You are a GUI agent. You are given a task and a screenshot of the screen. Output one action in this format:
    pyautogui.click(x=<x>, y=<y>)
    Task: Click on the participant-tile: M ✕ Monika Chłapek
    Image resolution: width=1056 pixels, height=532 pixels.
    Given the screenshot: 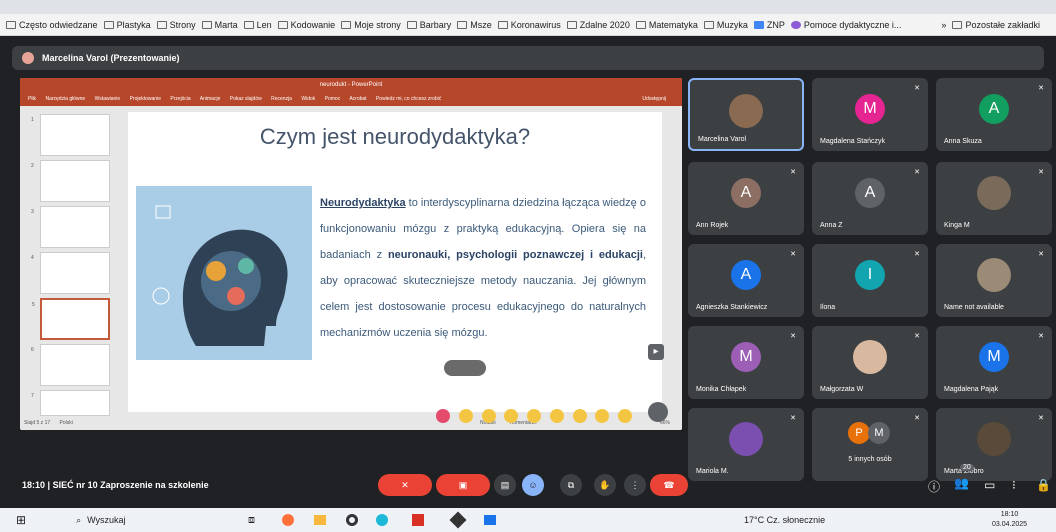 What is the action you would take?
    pyautogui.click(x=746, y=362)
    